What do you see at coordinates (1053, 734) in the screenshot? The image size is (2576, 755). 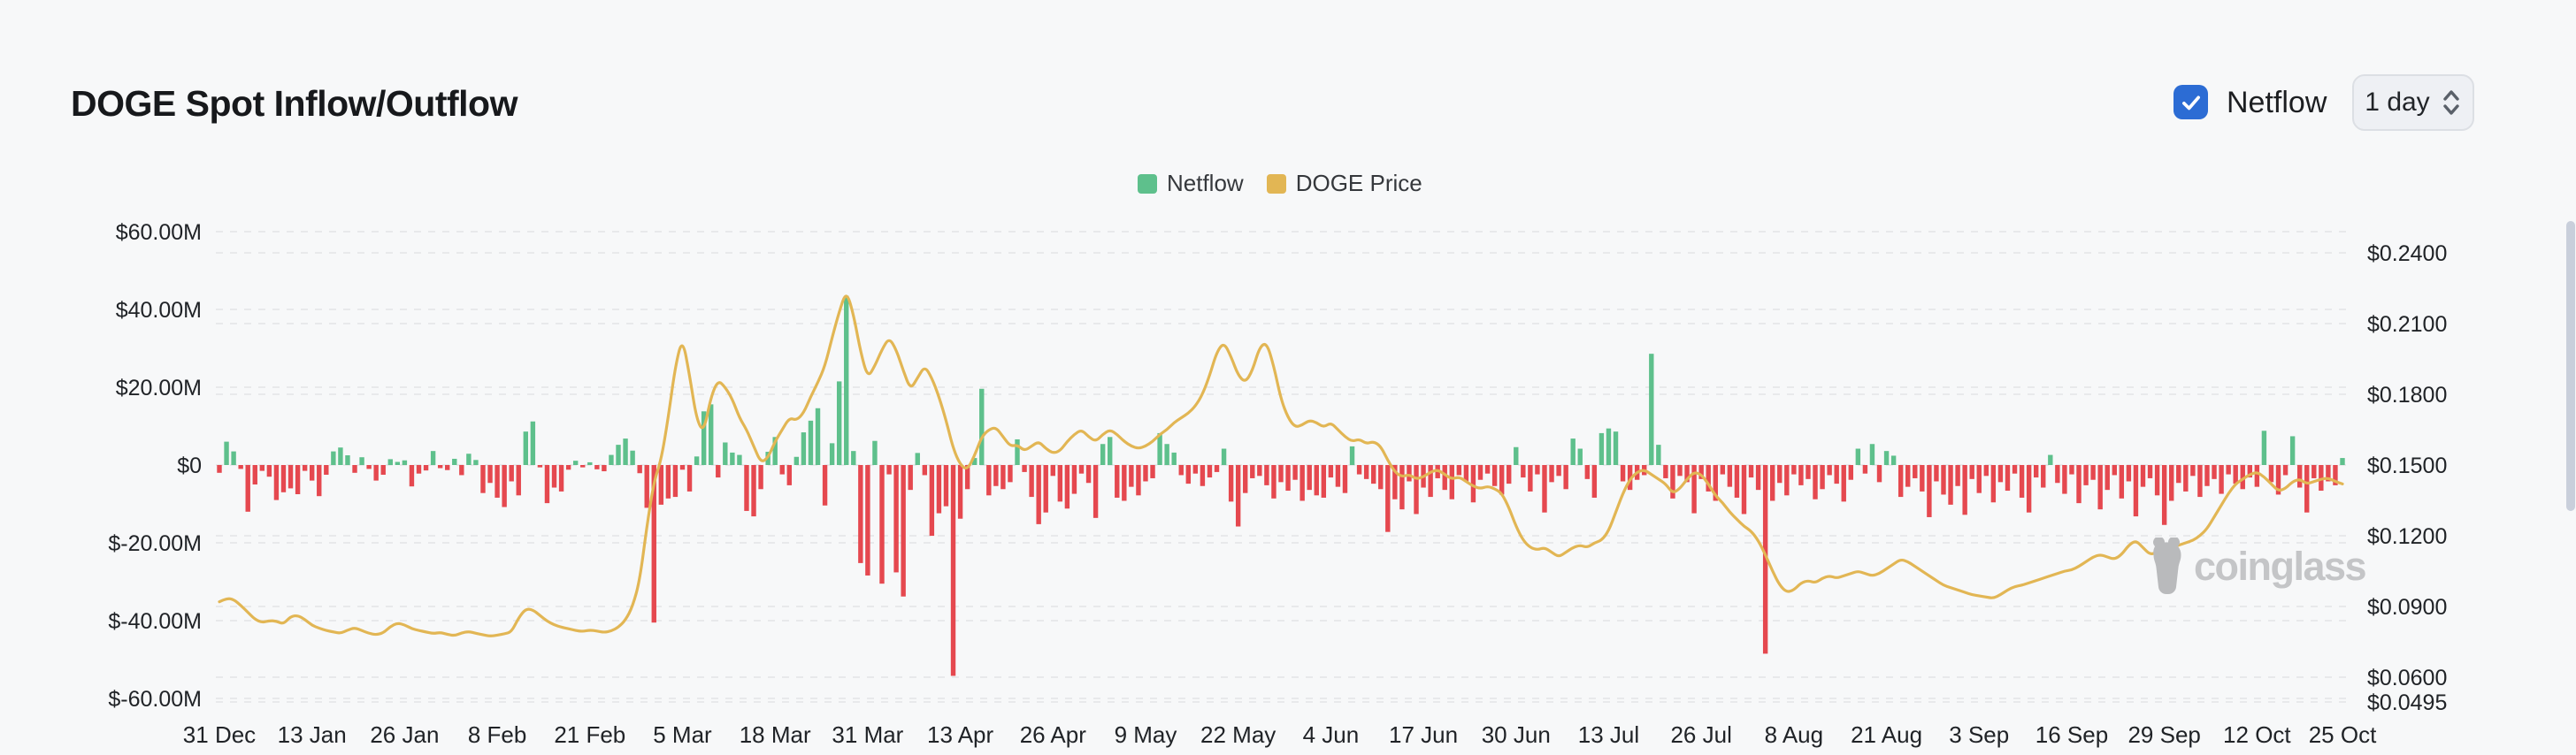 I see `x-axis-label: 26 Apr` at bounding box center [1053, 734].